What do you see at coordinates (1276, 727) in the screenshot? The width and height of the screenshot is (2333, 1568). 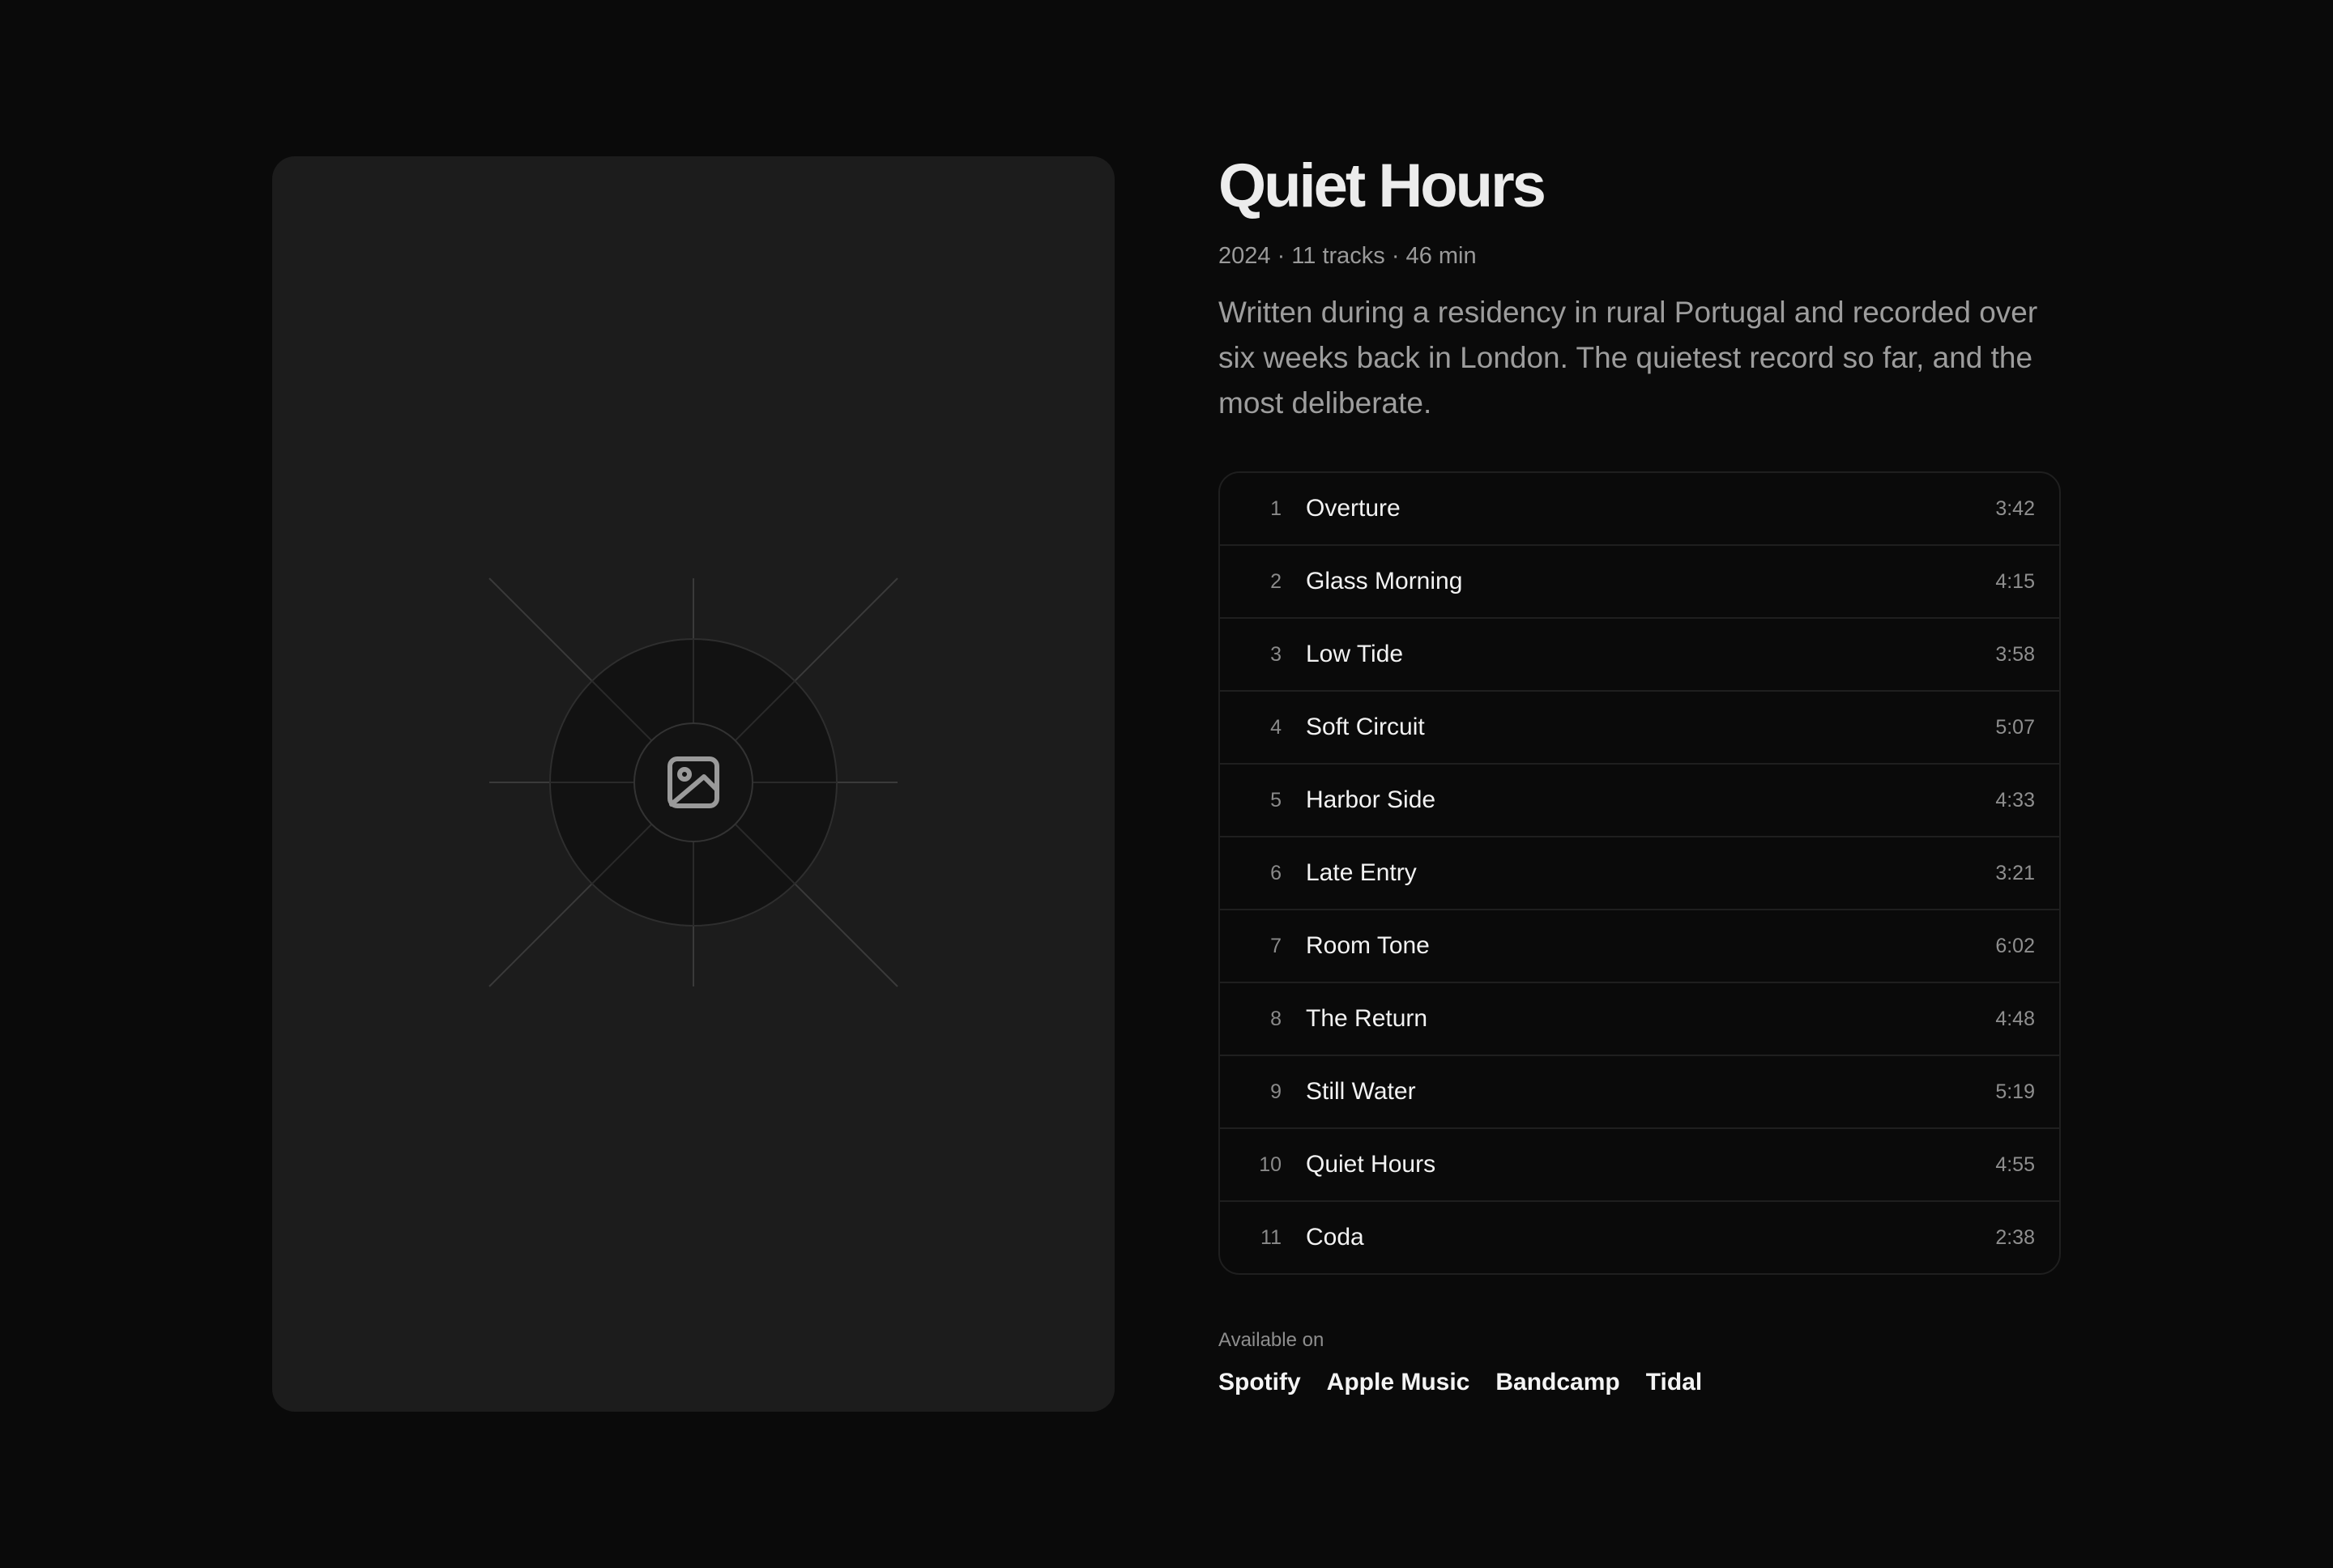 I see `track-number: 4` at bounding box center [1276, 727].